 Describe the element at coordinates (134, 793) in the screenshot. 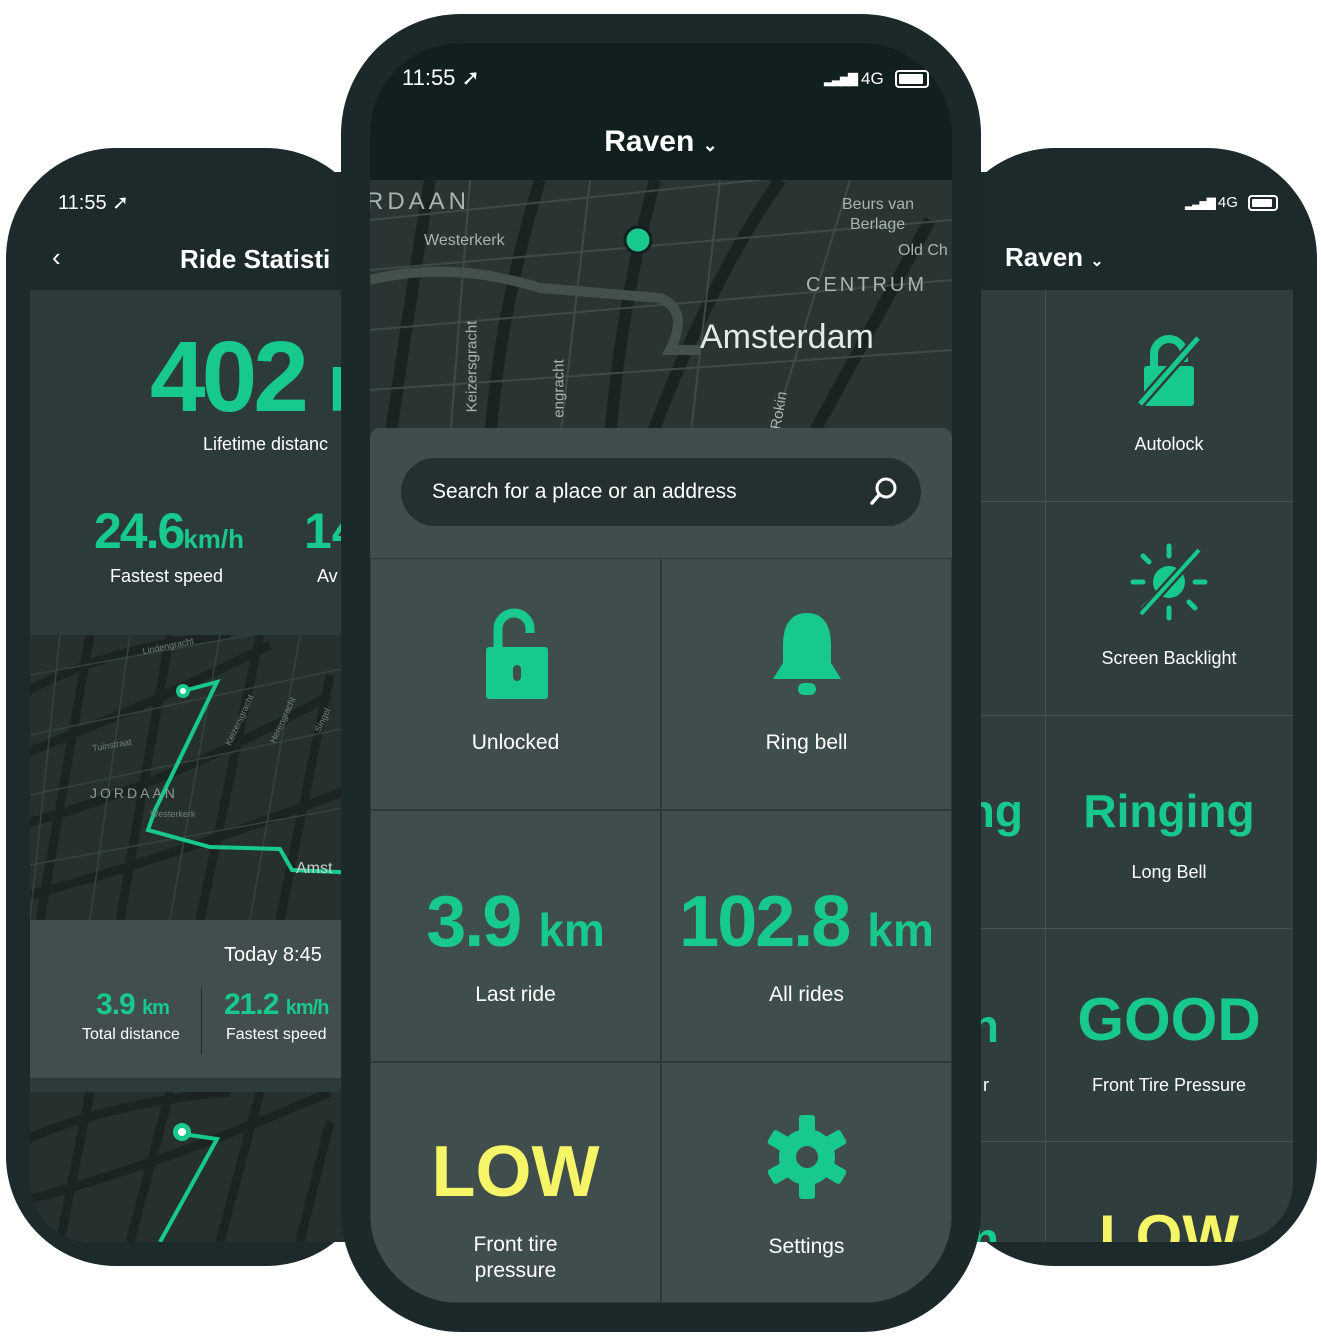

I see `map-label: JORDAAN` at that location.